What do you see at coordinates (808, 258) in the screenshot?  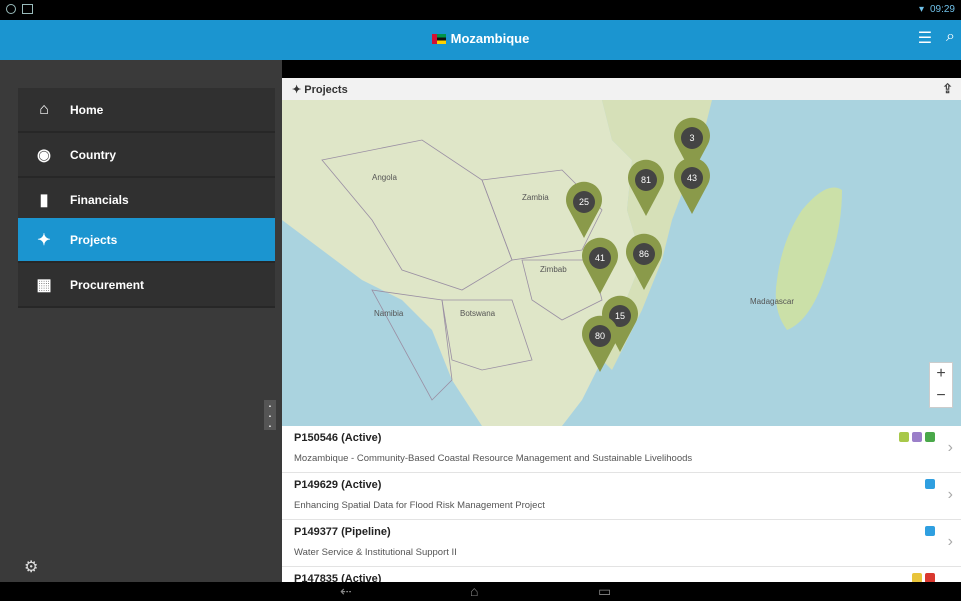 I see `land-madagascar` at bounding box center [808, 258].